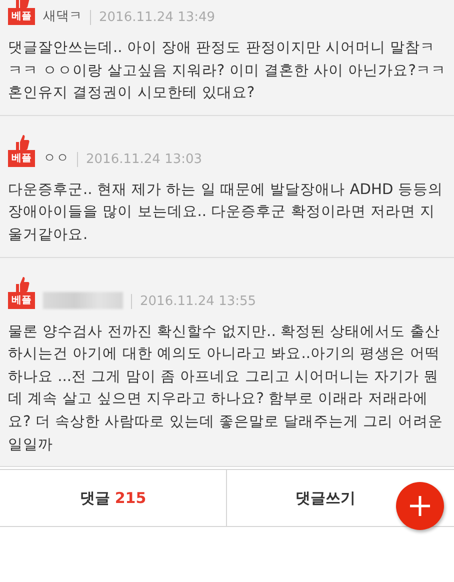 The image size is (454, 582). I want to click on plus-icon, so click(420, 506).